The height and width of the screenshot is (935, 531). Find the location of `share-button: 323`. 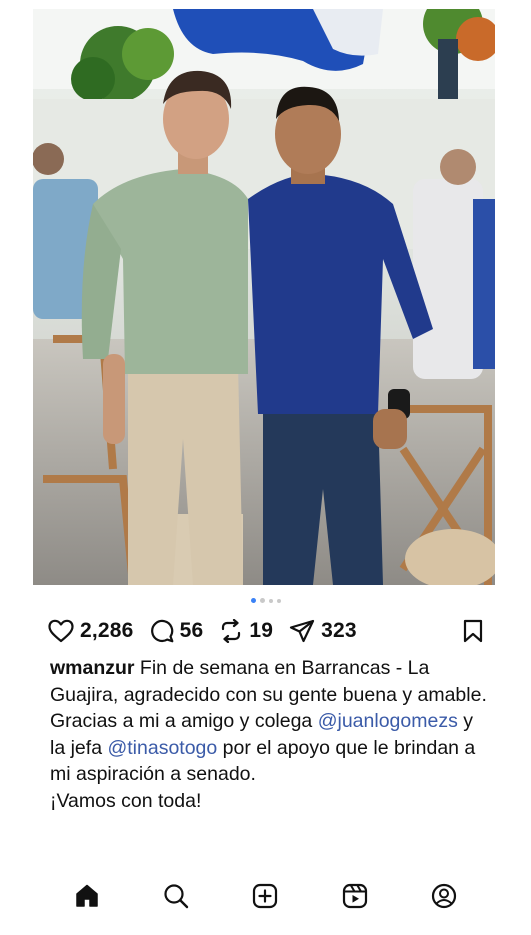

share-button: 323 is located at coordinates (323, 631).